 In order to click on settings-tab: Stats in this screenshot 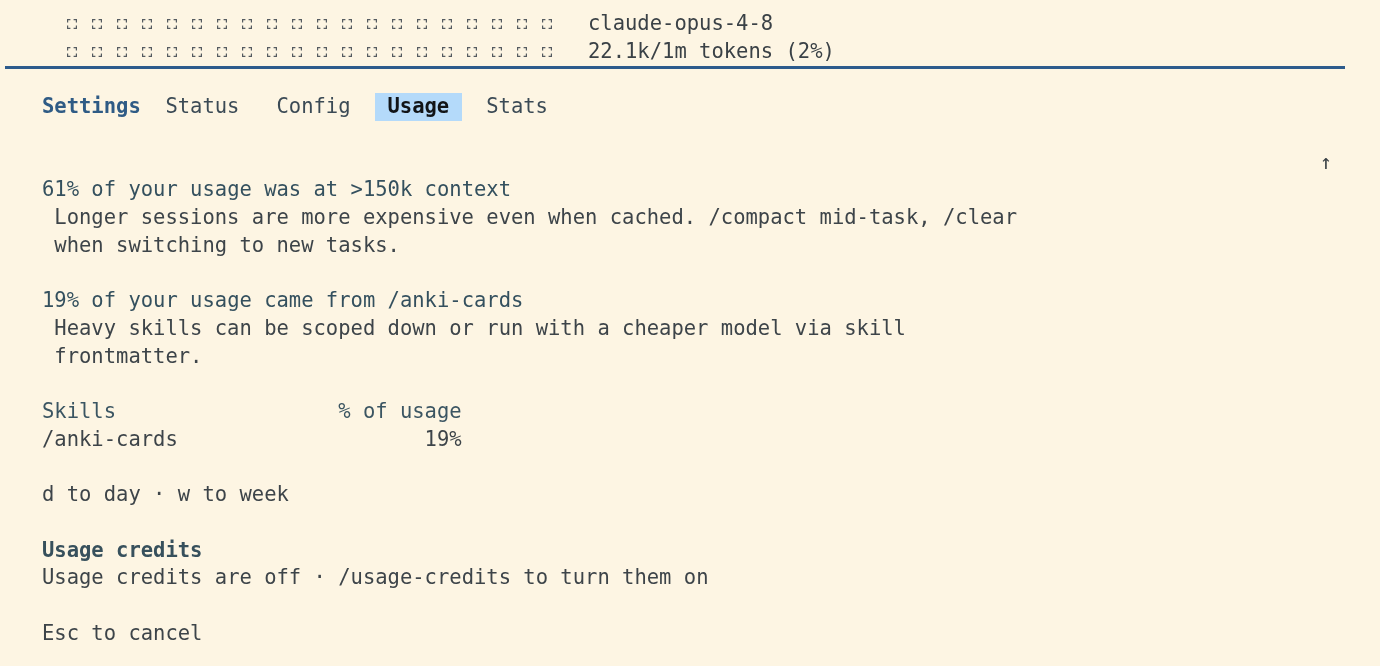, I will do `click(517, 107)`.